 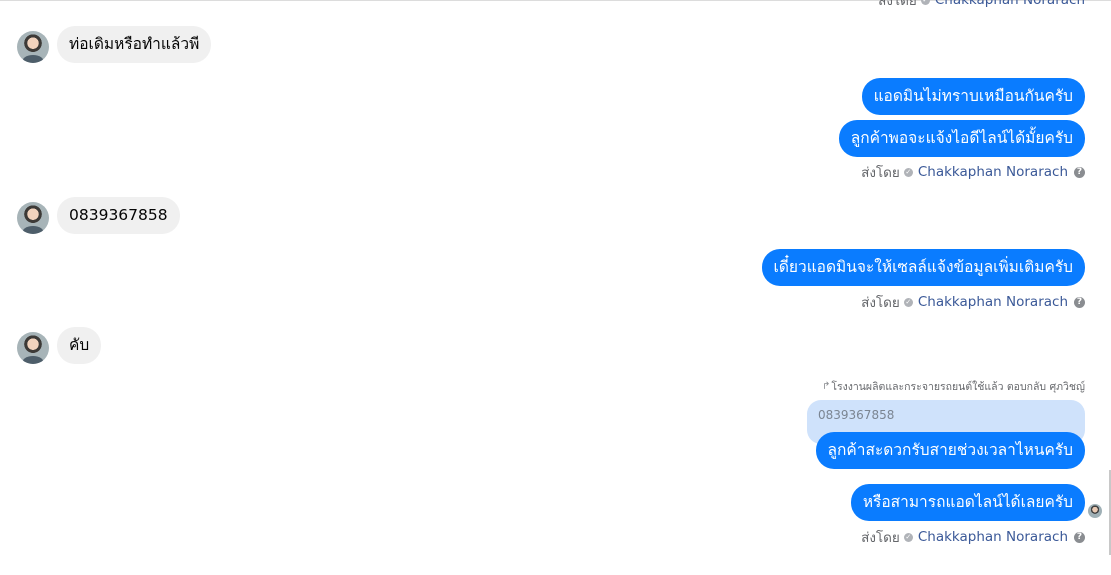 I want to click on sent-by-note: ส่งโดย ✓ Chakkaphan Norarach, so click(x=981, y=5).